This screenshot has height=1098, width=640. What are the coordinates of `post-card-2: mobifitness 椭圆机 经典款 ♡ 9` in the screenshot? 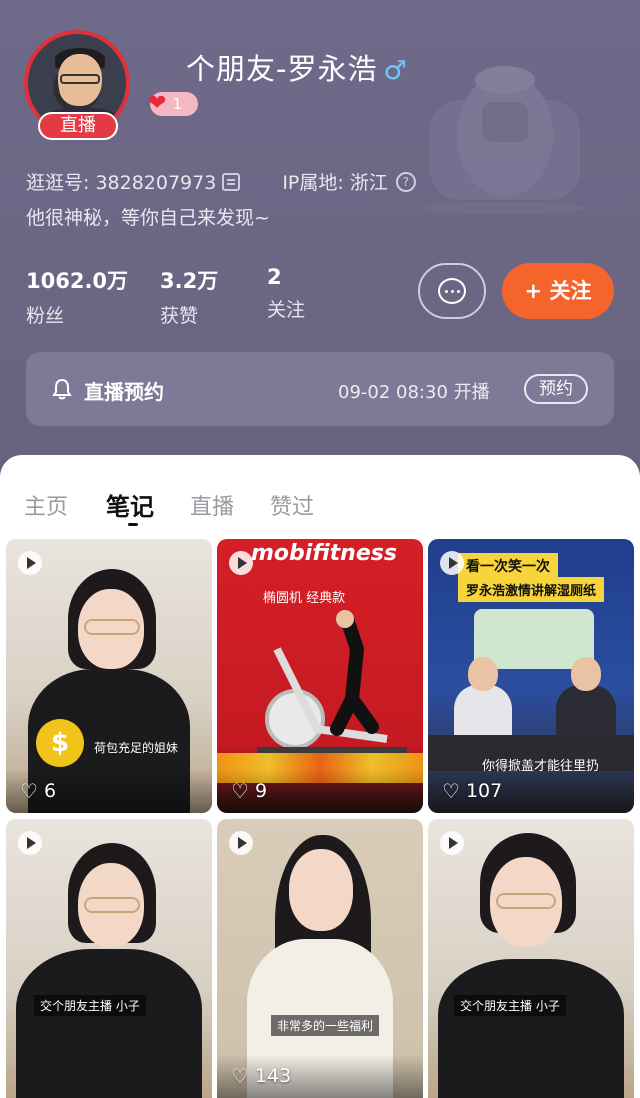 It's located at (320, 676).